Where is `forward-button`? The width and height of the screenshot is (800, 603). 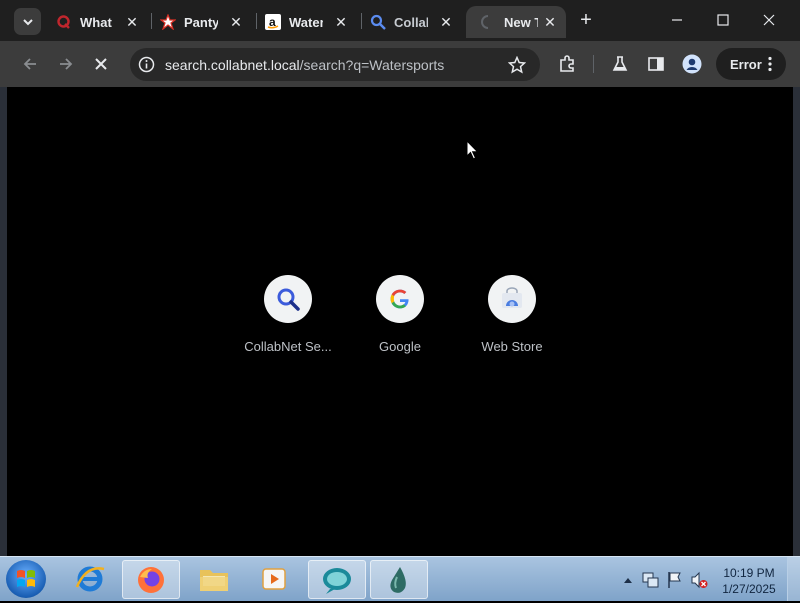 forward-button is located at coordinates (66, 64).